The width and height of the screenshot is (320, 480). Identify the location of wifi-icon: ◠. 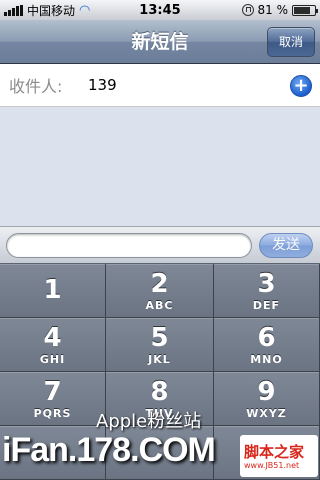
(85, 10).